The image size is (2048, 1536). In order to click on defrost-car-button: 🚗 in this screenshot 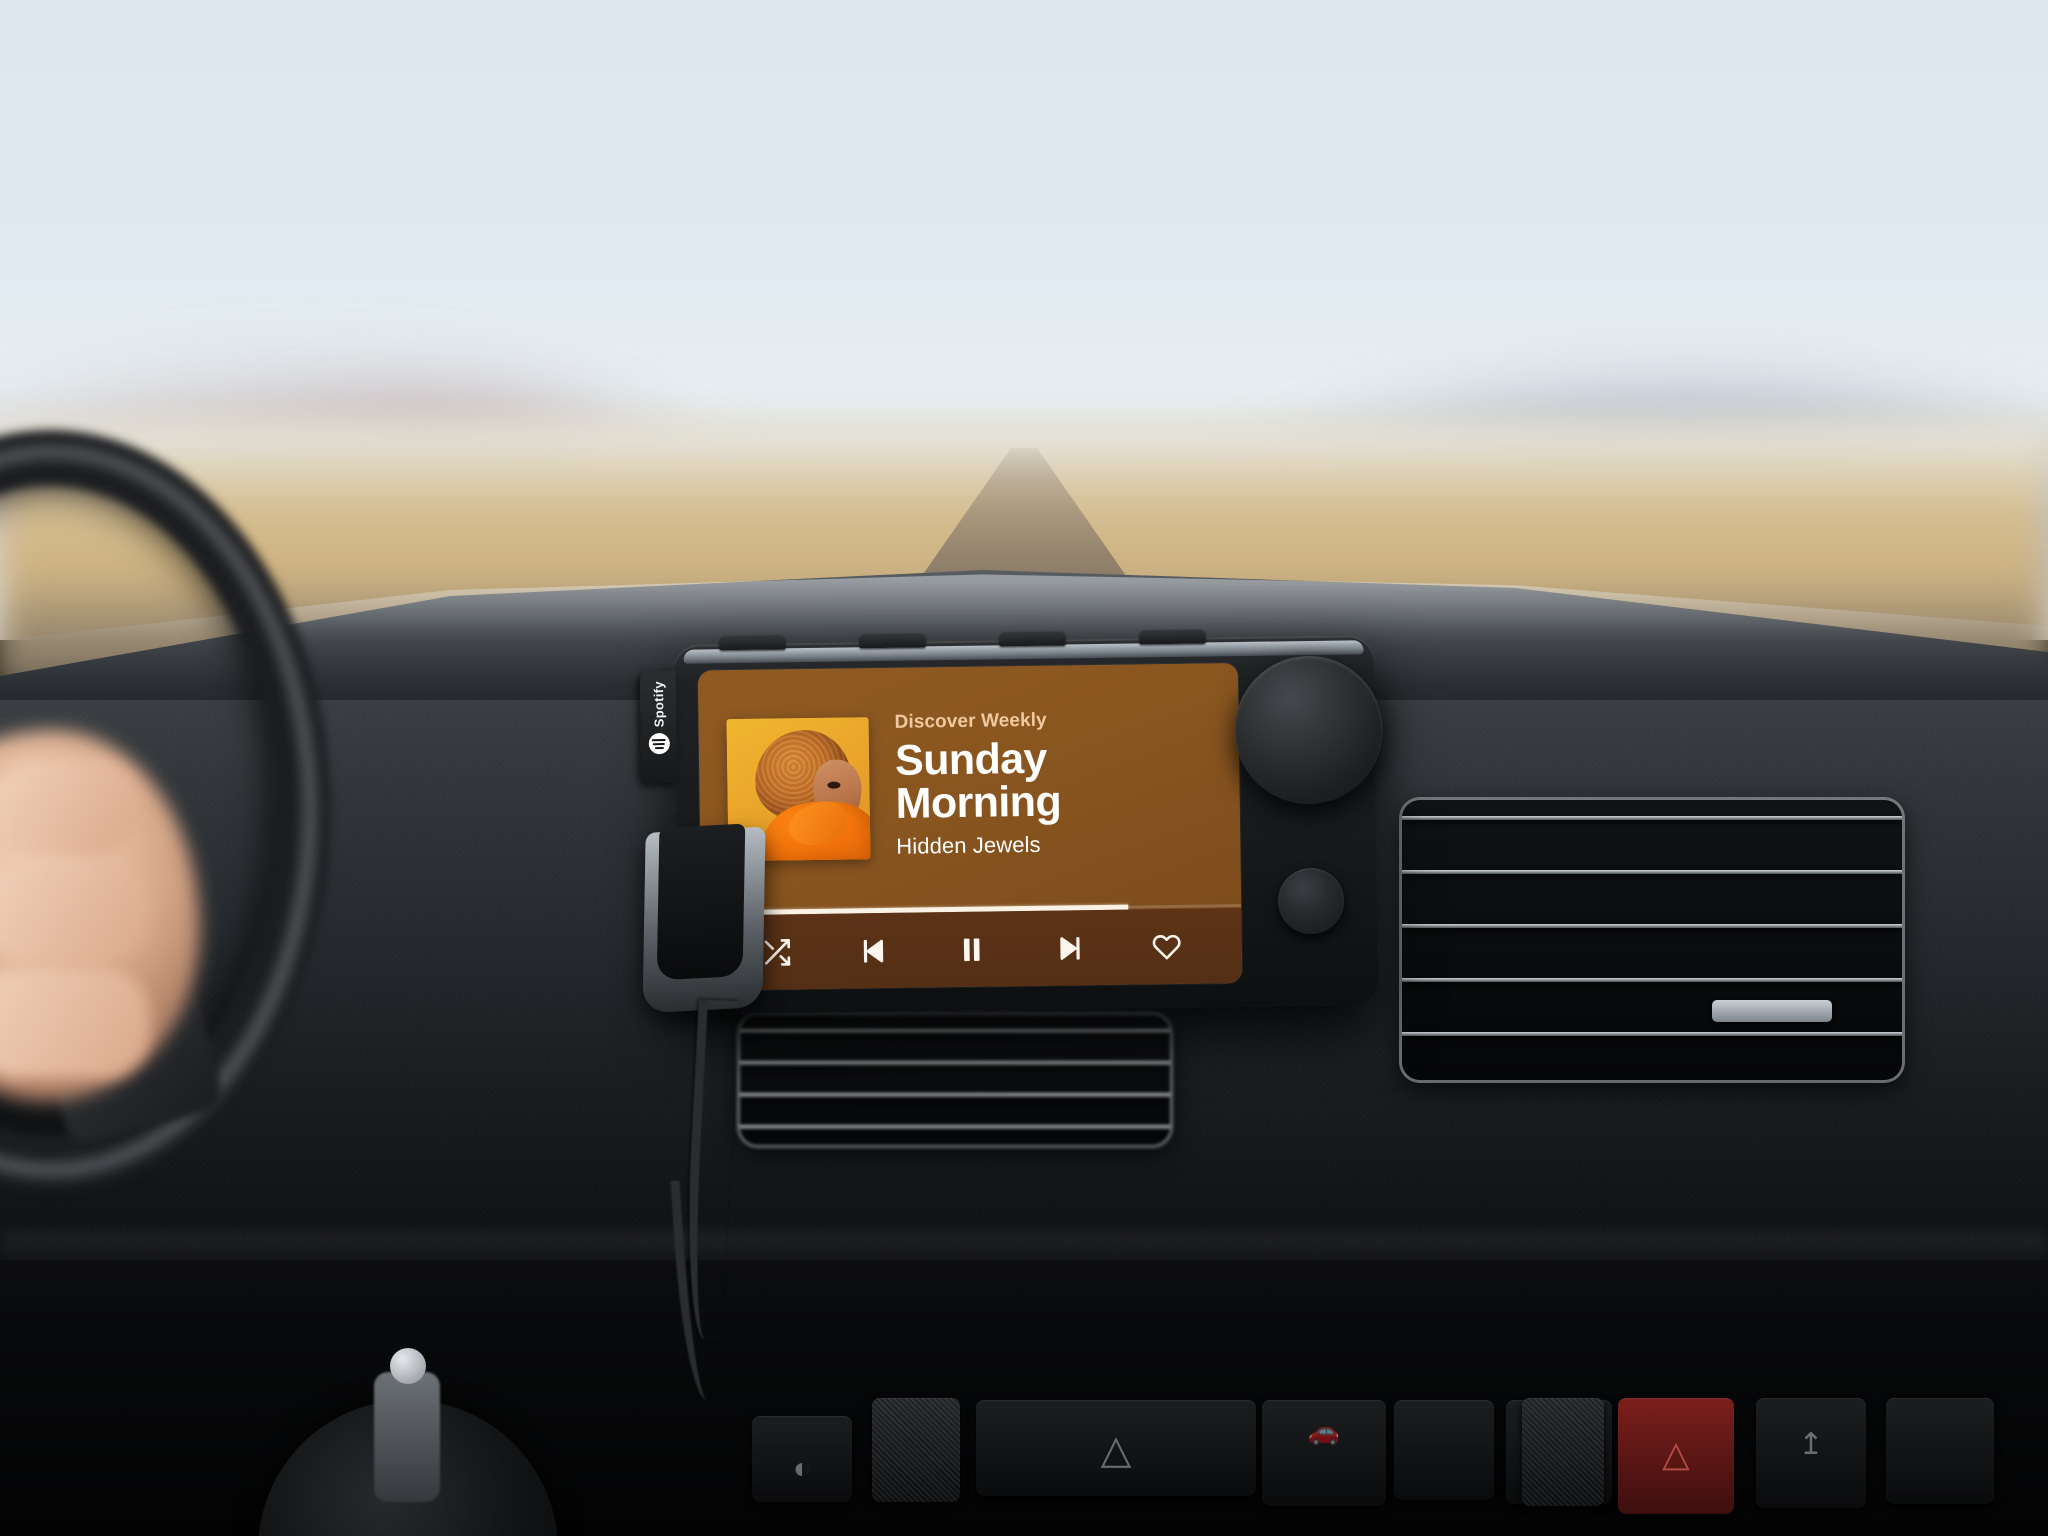, I will do `click(1324, 1453)`.